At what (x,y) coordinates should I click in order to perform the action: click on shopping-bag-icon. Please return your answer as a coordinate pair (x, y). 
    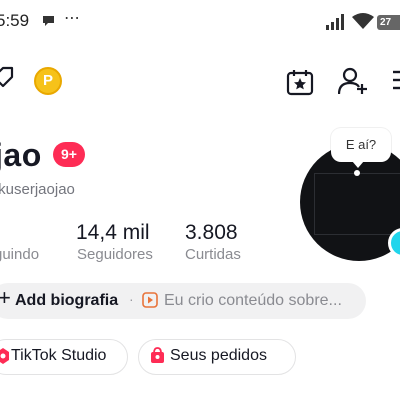
    Looking at the image, I should click on (157, 355).